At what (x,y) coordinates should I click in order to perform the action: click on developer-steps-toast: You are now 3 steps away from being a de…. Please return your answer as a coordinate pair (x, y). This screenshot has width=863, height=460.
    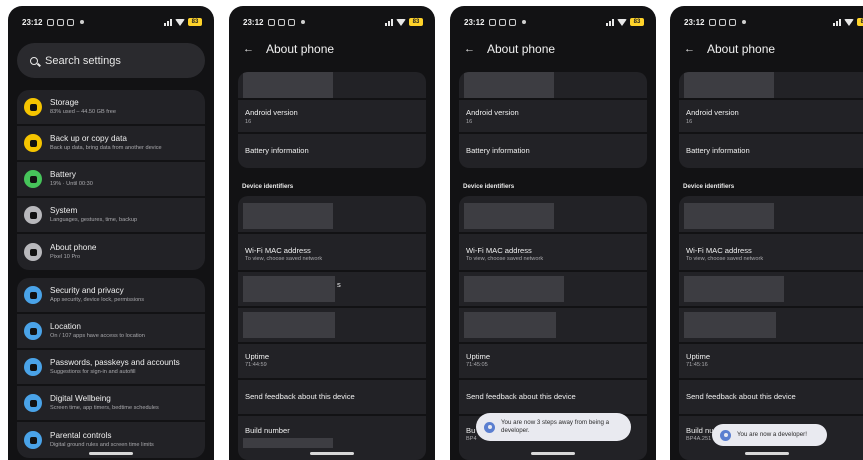
    Looking at the image, I should click on (553, 427).